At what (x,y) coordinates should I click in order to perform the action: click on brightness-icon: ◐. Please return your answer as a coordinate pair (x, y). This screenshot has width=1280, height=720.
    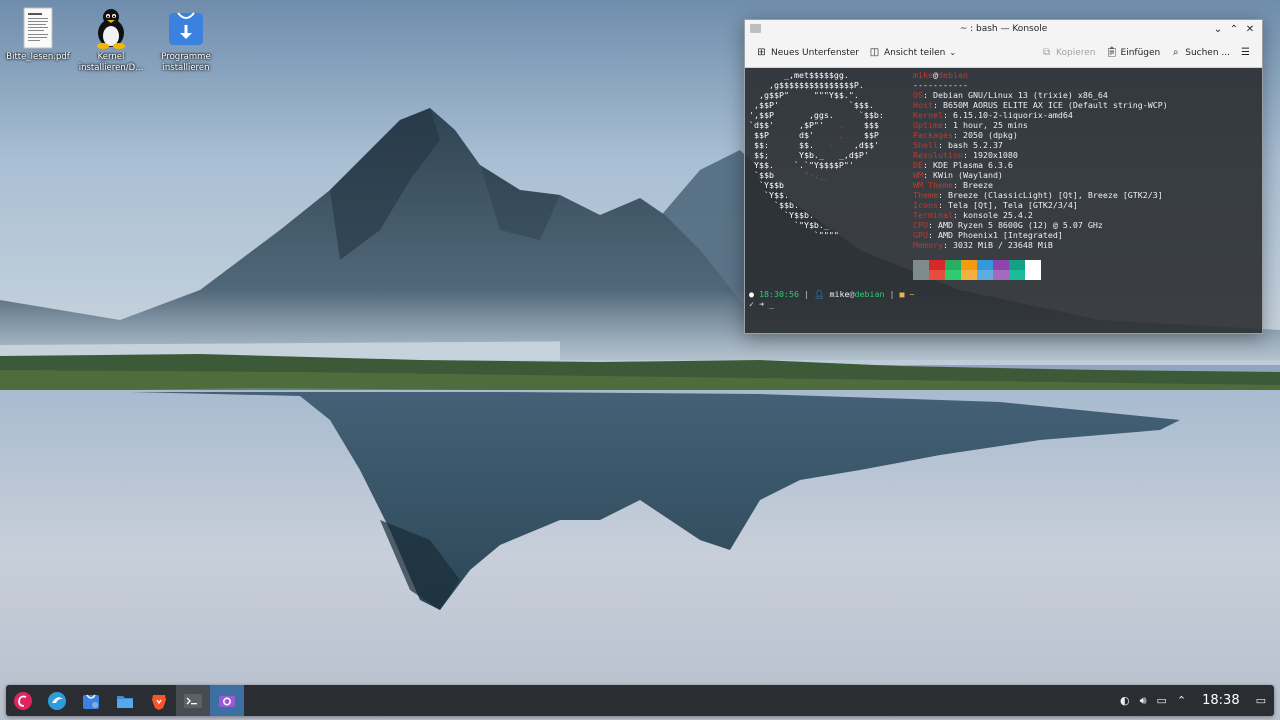
    Looking at the image, I should click on (1125, 700).